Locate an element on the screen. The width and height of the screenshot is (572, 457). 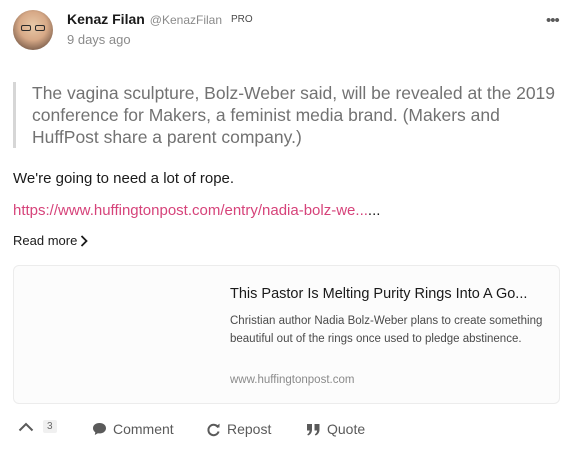
repost-icon is located at coordinates (213, 429).